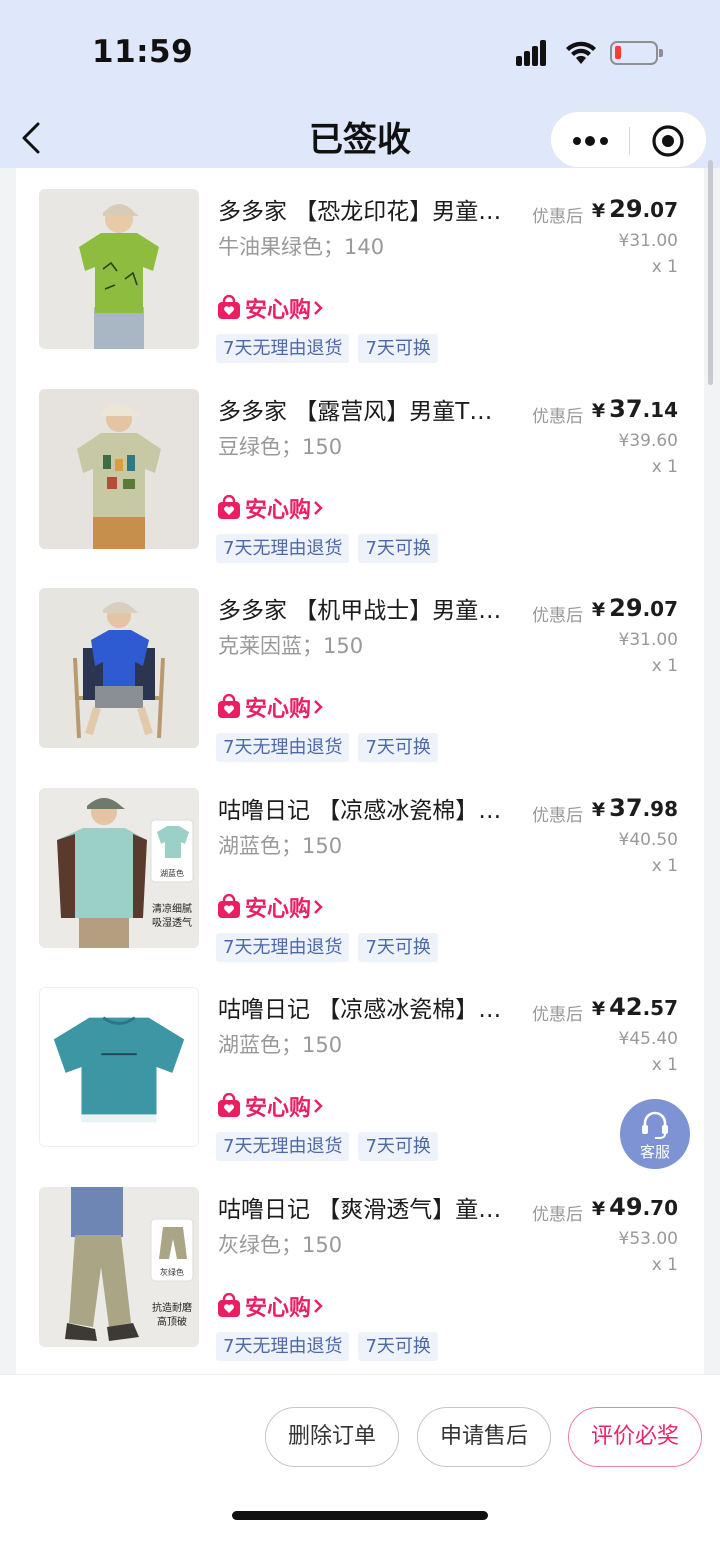 The width and height of the screenshot is (720, 1560). What do you see at coordinates (143, 52) in the screenshot?
I see `status-time: 11:59` at bounding box center [143, 52].